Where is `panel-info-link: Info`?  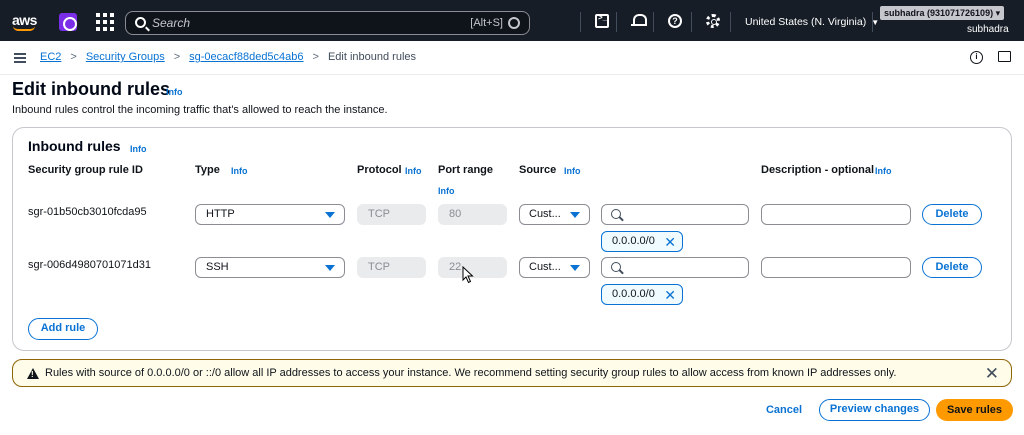 panel-info-link: Info is located at coordinates (138, 149).